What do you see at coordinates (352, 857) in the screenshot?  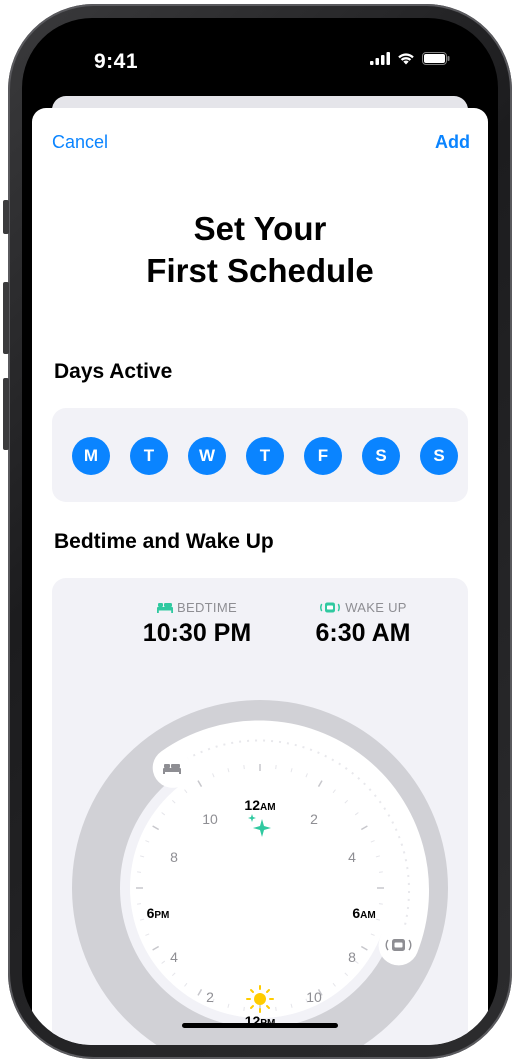 I see `clock-label-4am: 4` at bounding box center [352, 857].